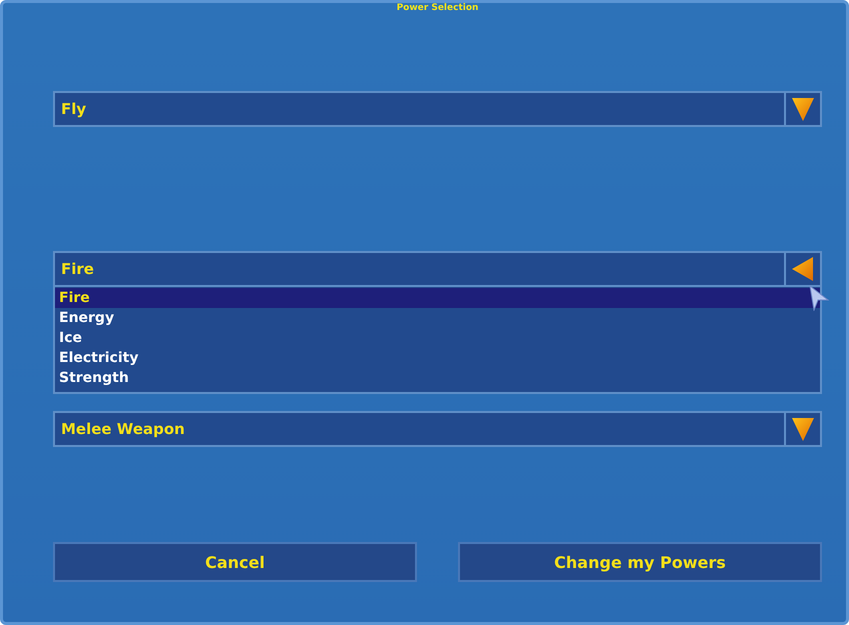  I want to click on dropdown-option: Fire, so click(437, 298).